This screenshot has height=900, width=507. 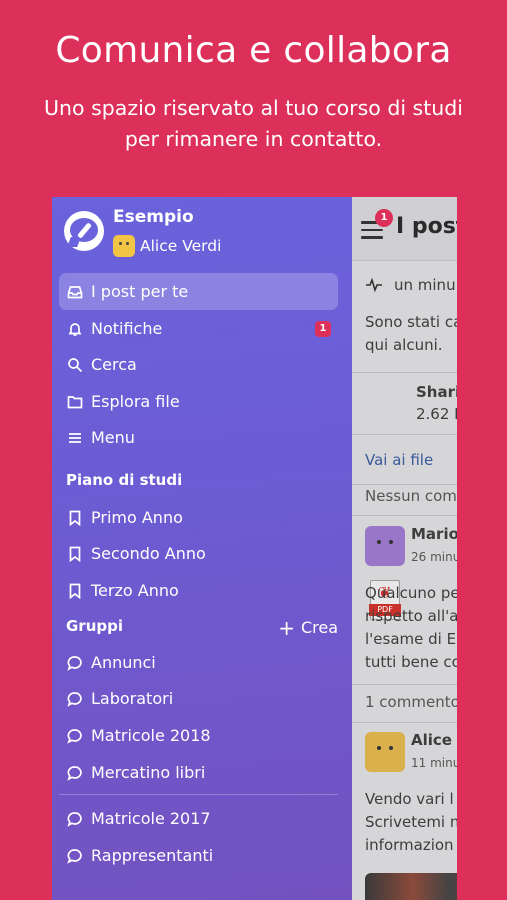 I want to click on nav-item-label: Primo Anno, so click(x=137, y=517).